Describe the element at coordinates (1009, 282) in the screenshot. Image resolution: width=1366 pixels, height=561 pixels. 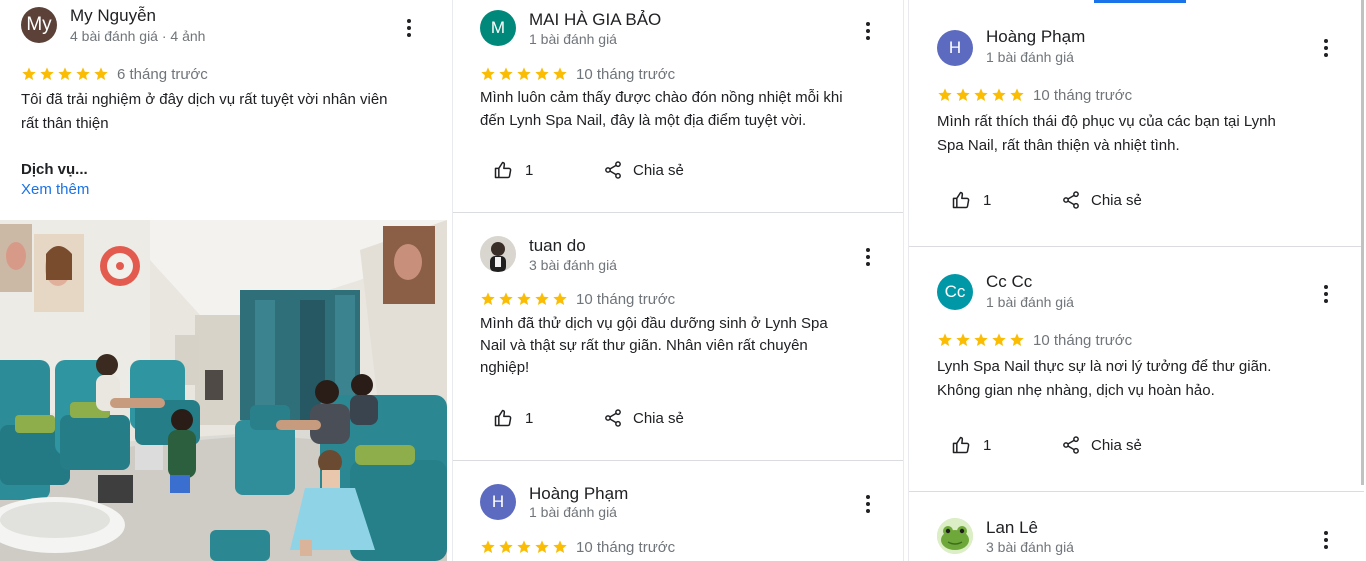
I see `reviewer-name: Cc Cc` at that location.